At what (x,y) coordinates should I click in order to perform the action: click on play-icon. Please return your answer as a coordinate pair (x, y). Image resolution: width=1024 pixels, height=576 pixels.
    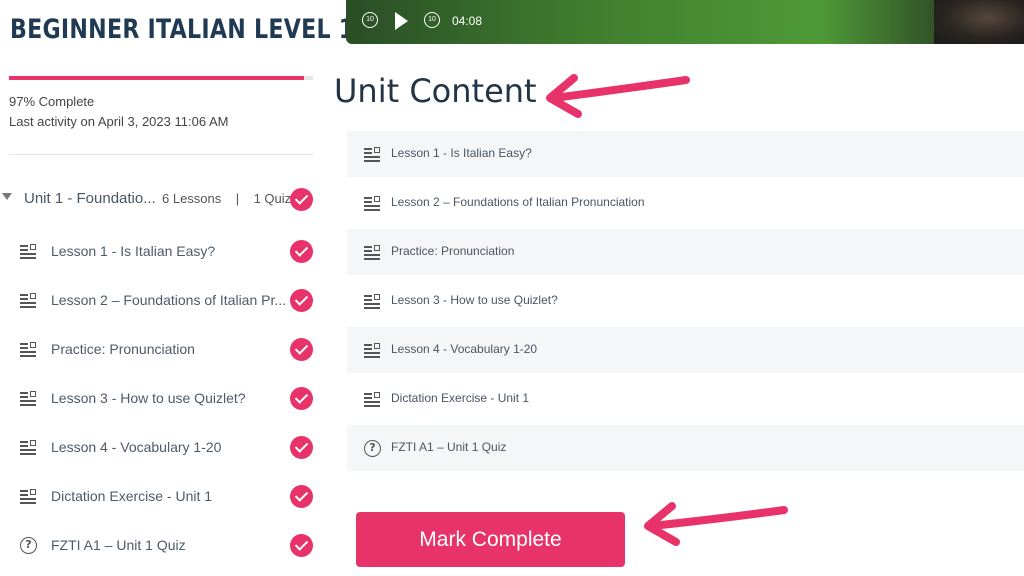
    Looking at the image, I should click on (401, 21).